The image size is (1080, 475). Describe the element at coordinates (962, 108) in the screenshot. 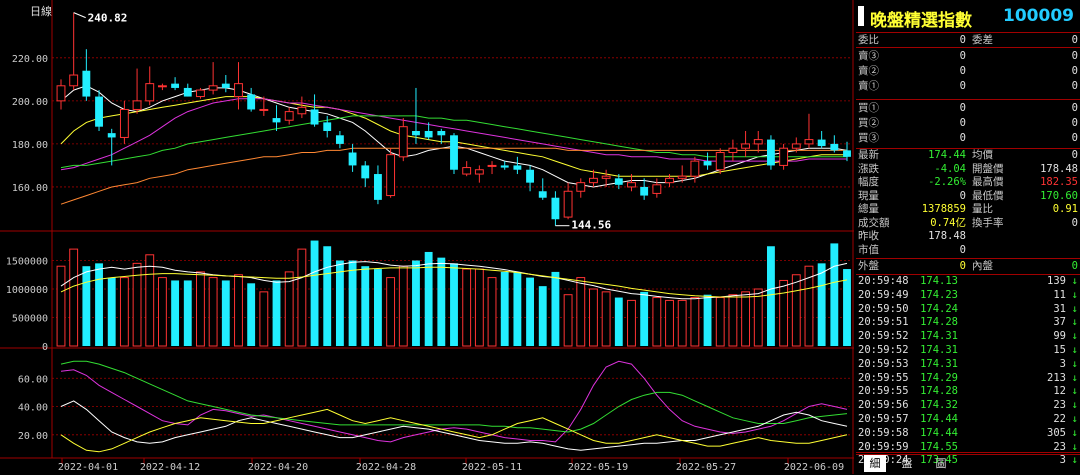

I see `bid-price: 0` at that location.